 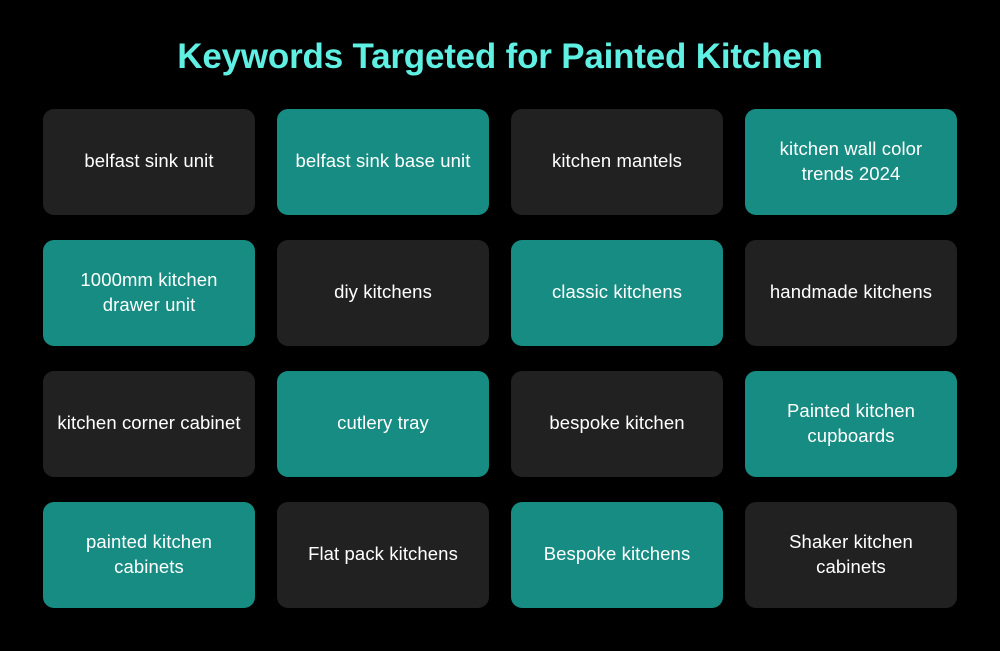 I want to click on keyword-card: bespoke kitchen, so click(x=617, y=423).